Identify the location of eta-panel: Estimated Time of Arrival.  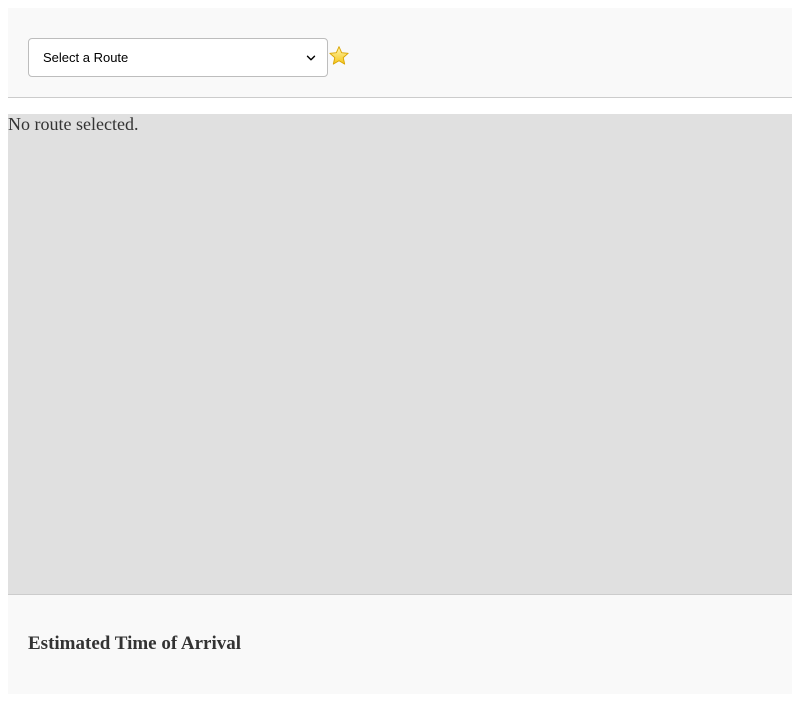
(400, 644).